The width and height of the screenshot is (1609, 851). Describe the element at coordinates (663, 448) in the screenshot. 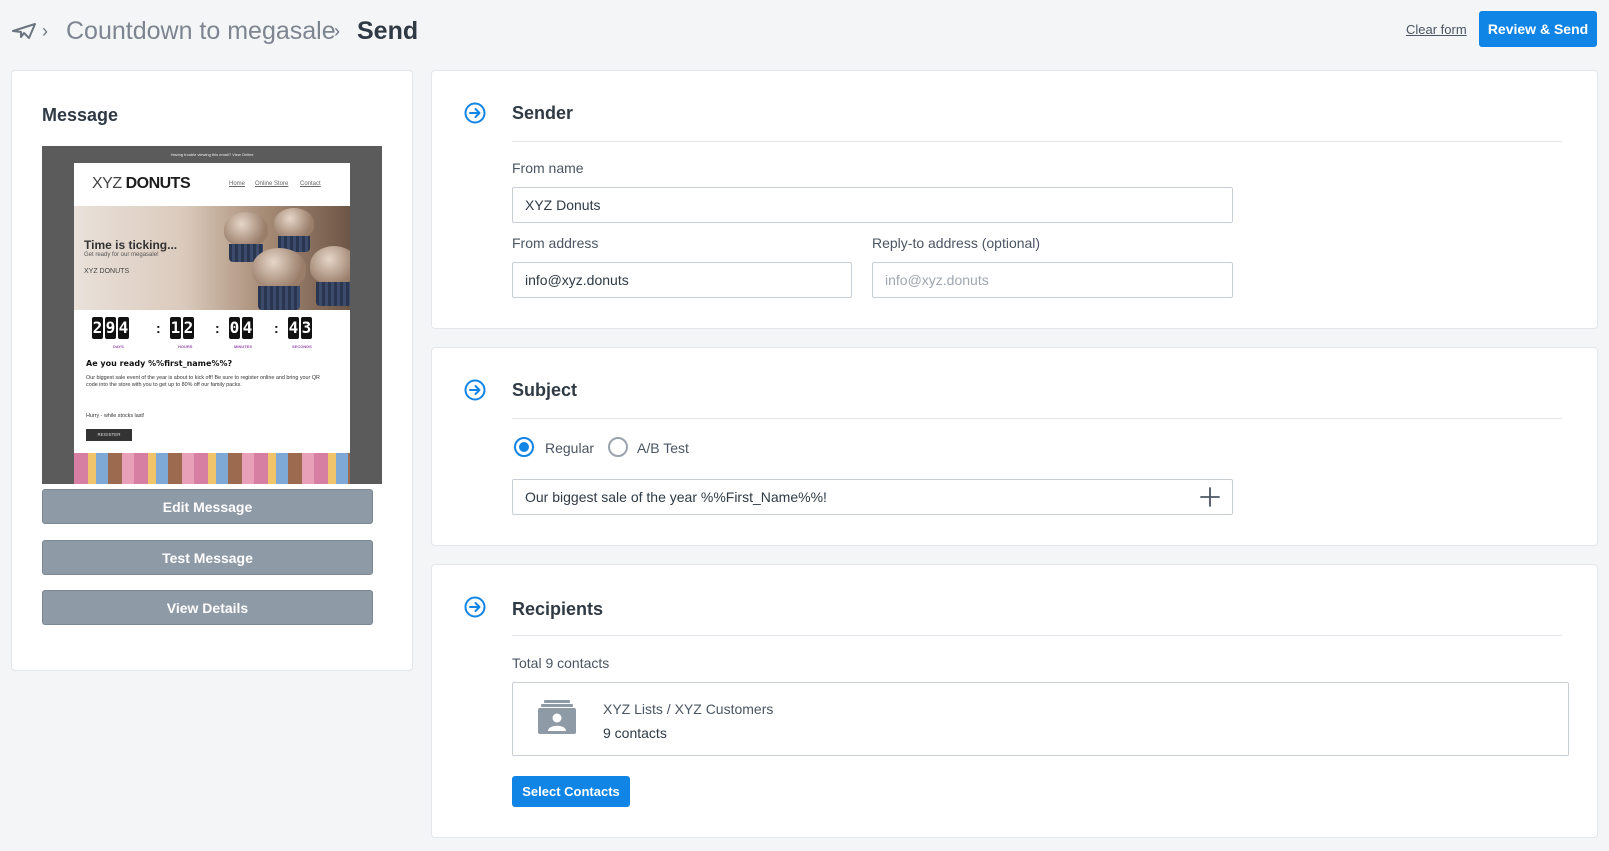

I see `radio-ab-test-label: A/B Test` at that location.